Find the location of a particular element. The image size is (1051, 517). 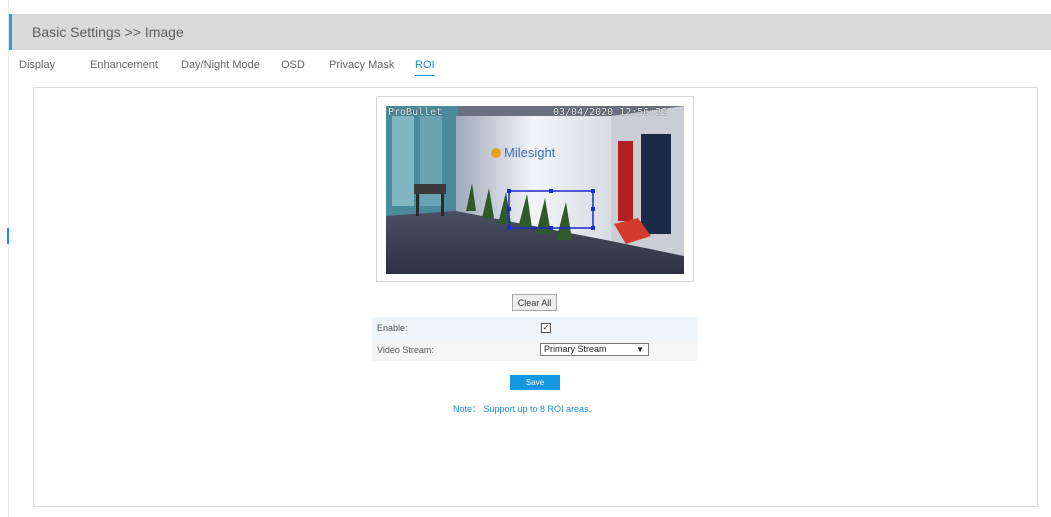

tab-privacy-mask: Privacy Mask is located at coordinates (361, 67).